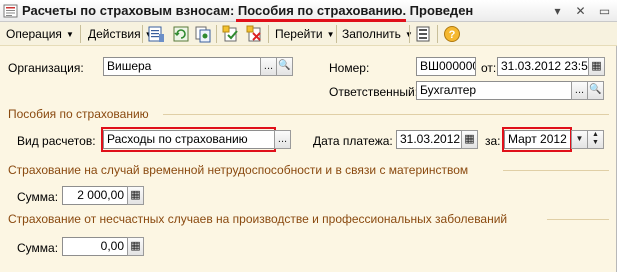 The height and width of the screenshot is (272, 617). I want to click on post-icon, so click(231, 34).